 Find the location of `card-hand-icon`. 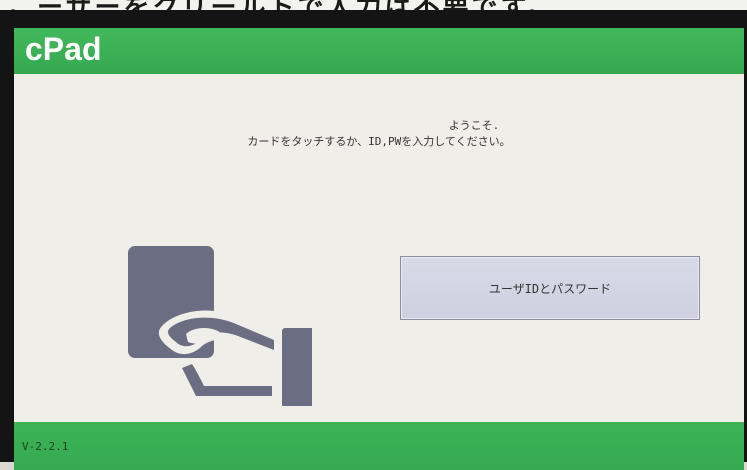

card-hand-icon is located at coordinates (221, 330).